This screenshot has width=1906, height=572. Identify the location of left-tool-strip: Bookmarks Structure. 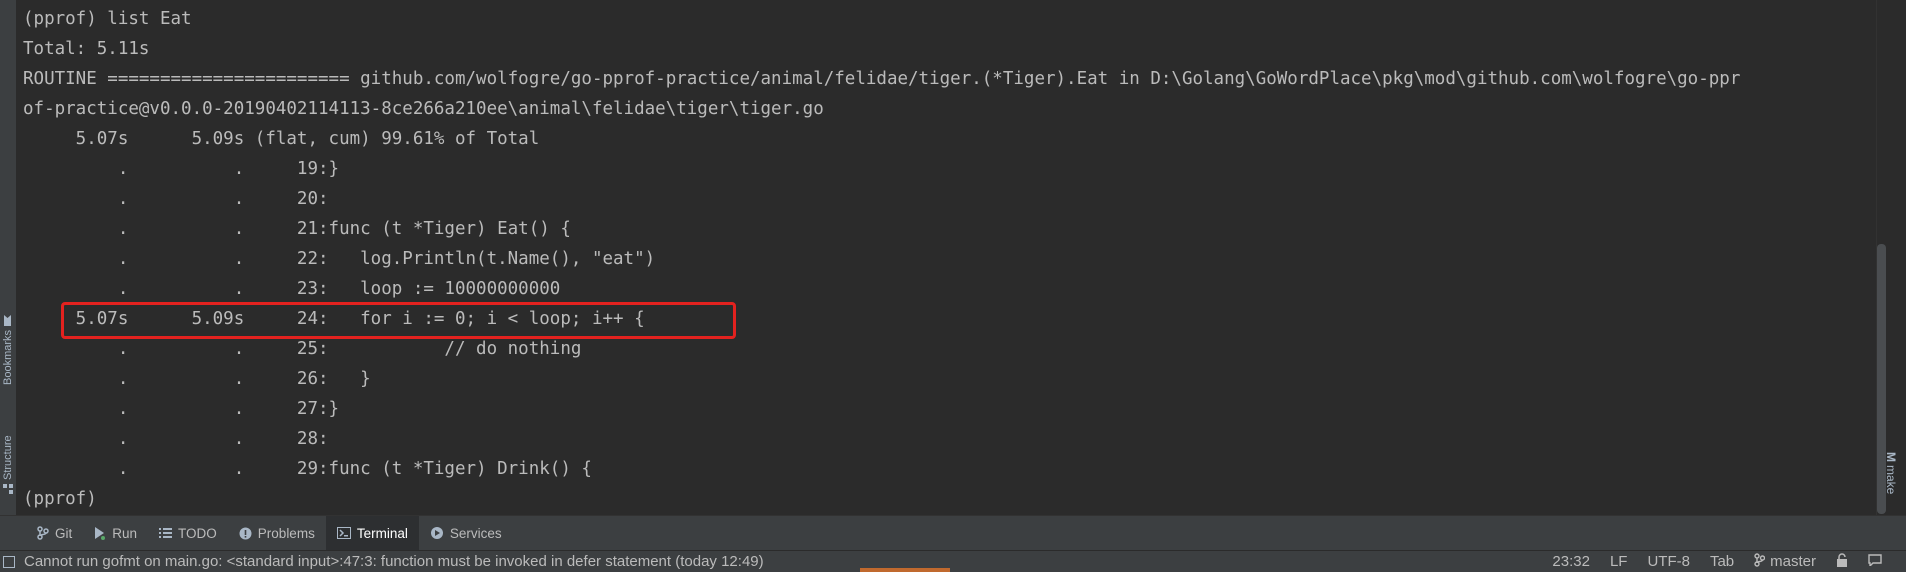
(8, 257).